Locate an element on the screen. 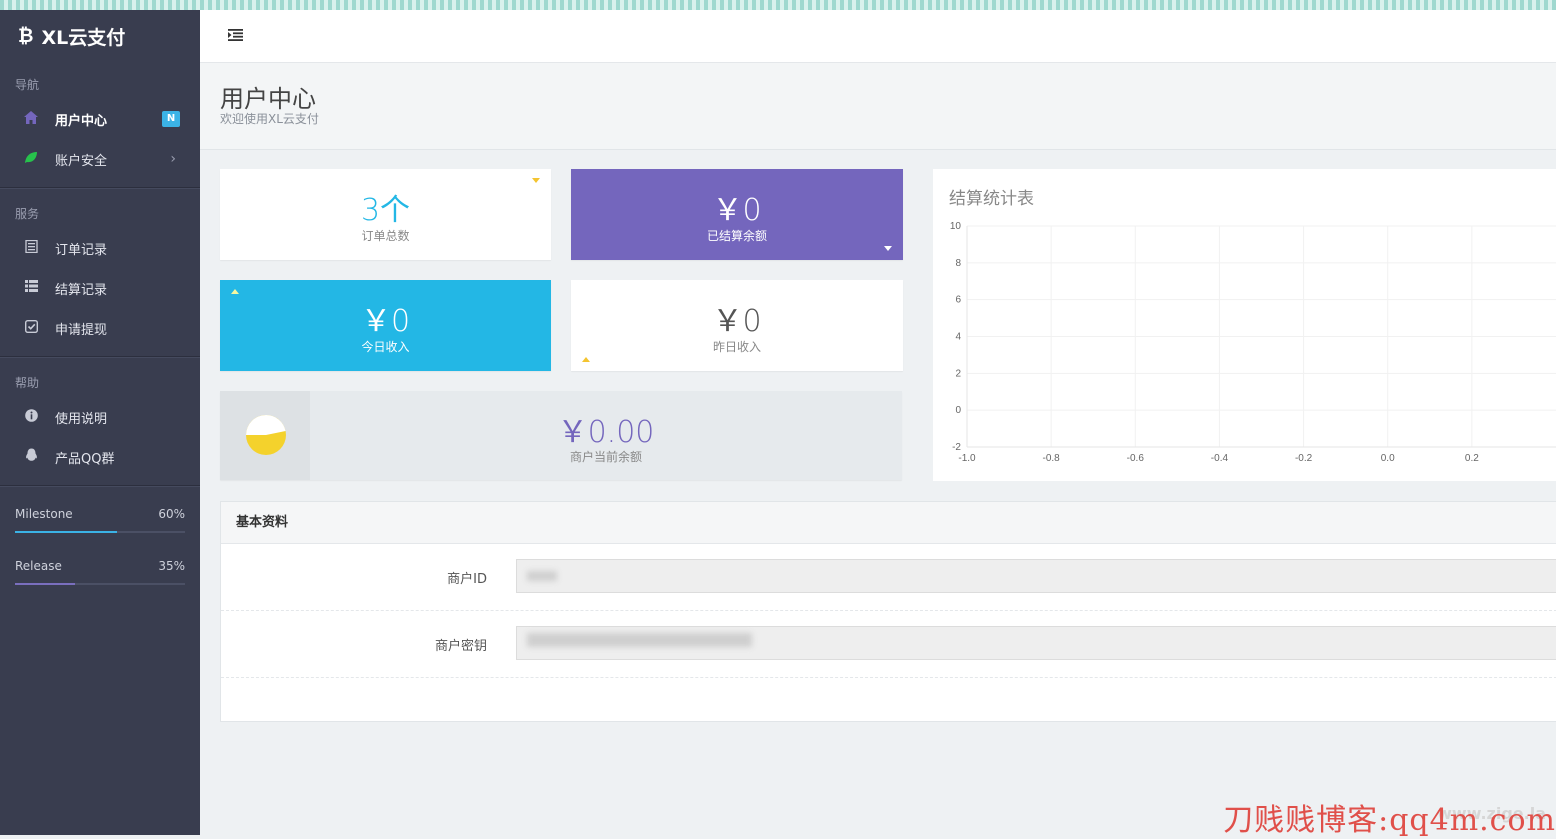 This screenshot has height=839, width=1556. y-tick-label: -2 is located at coordinates (956, 447).